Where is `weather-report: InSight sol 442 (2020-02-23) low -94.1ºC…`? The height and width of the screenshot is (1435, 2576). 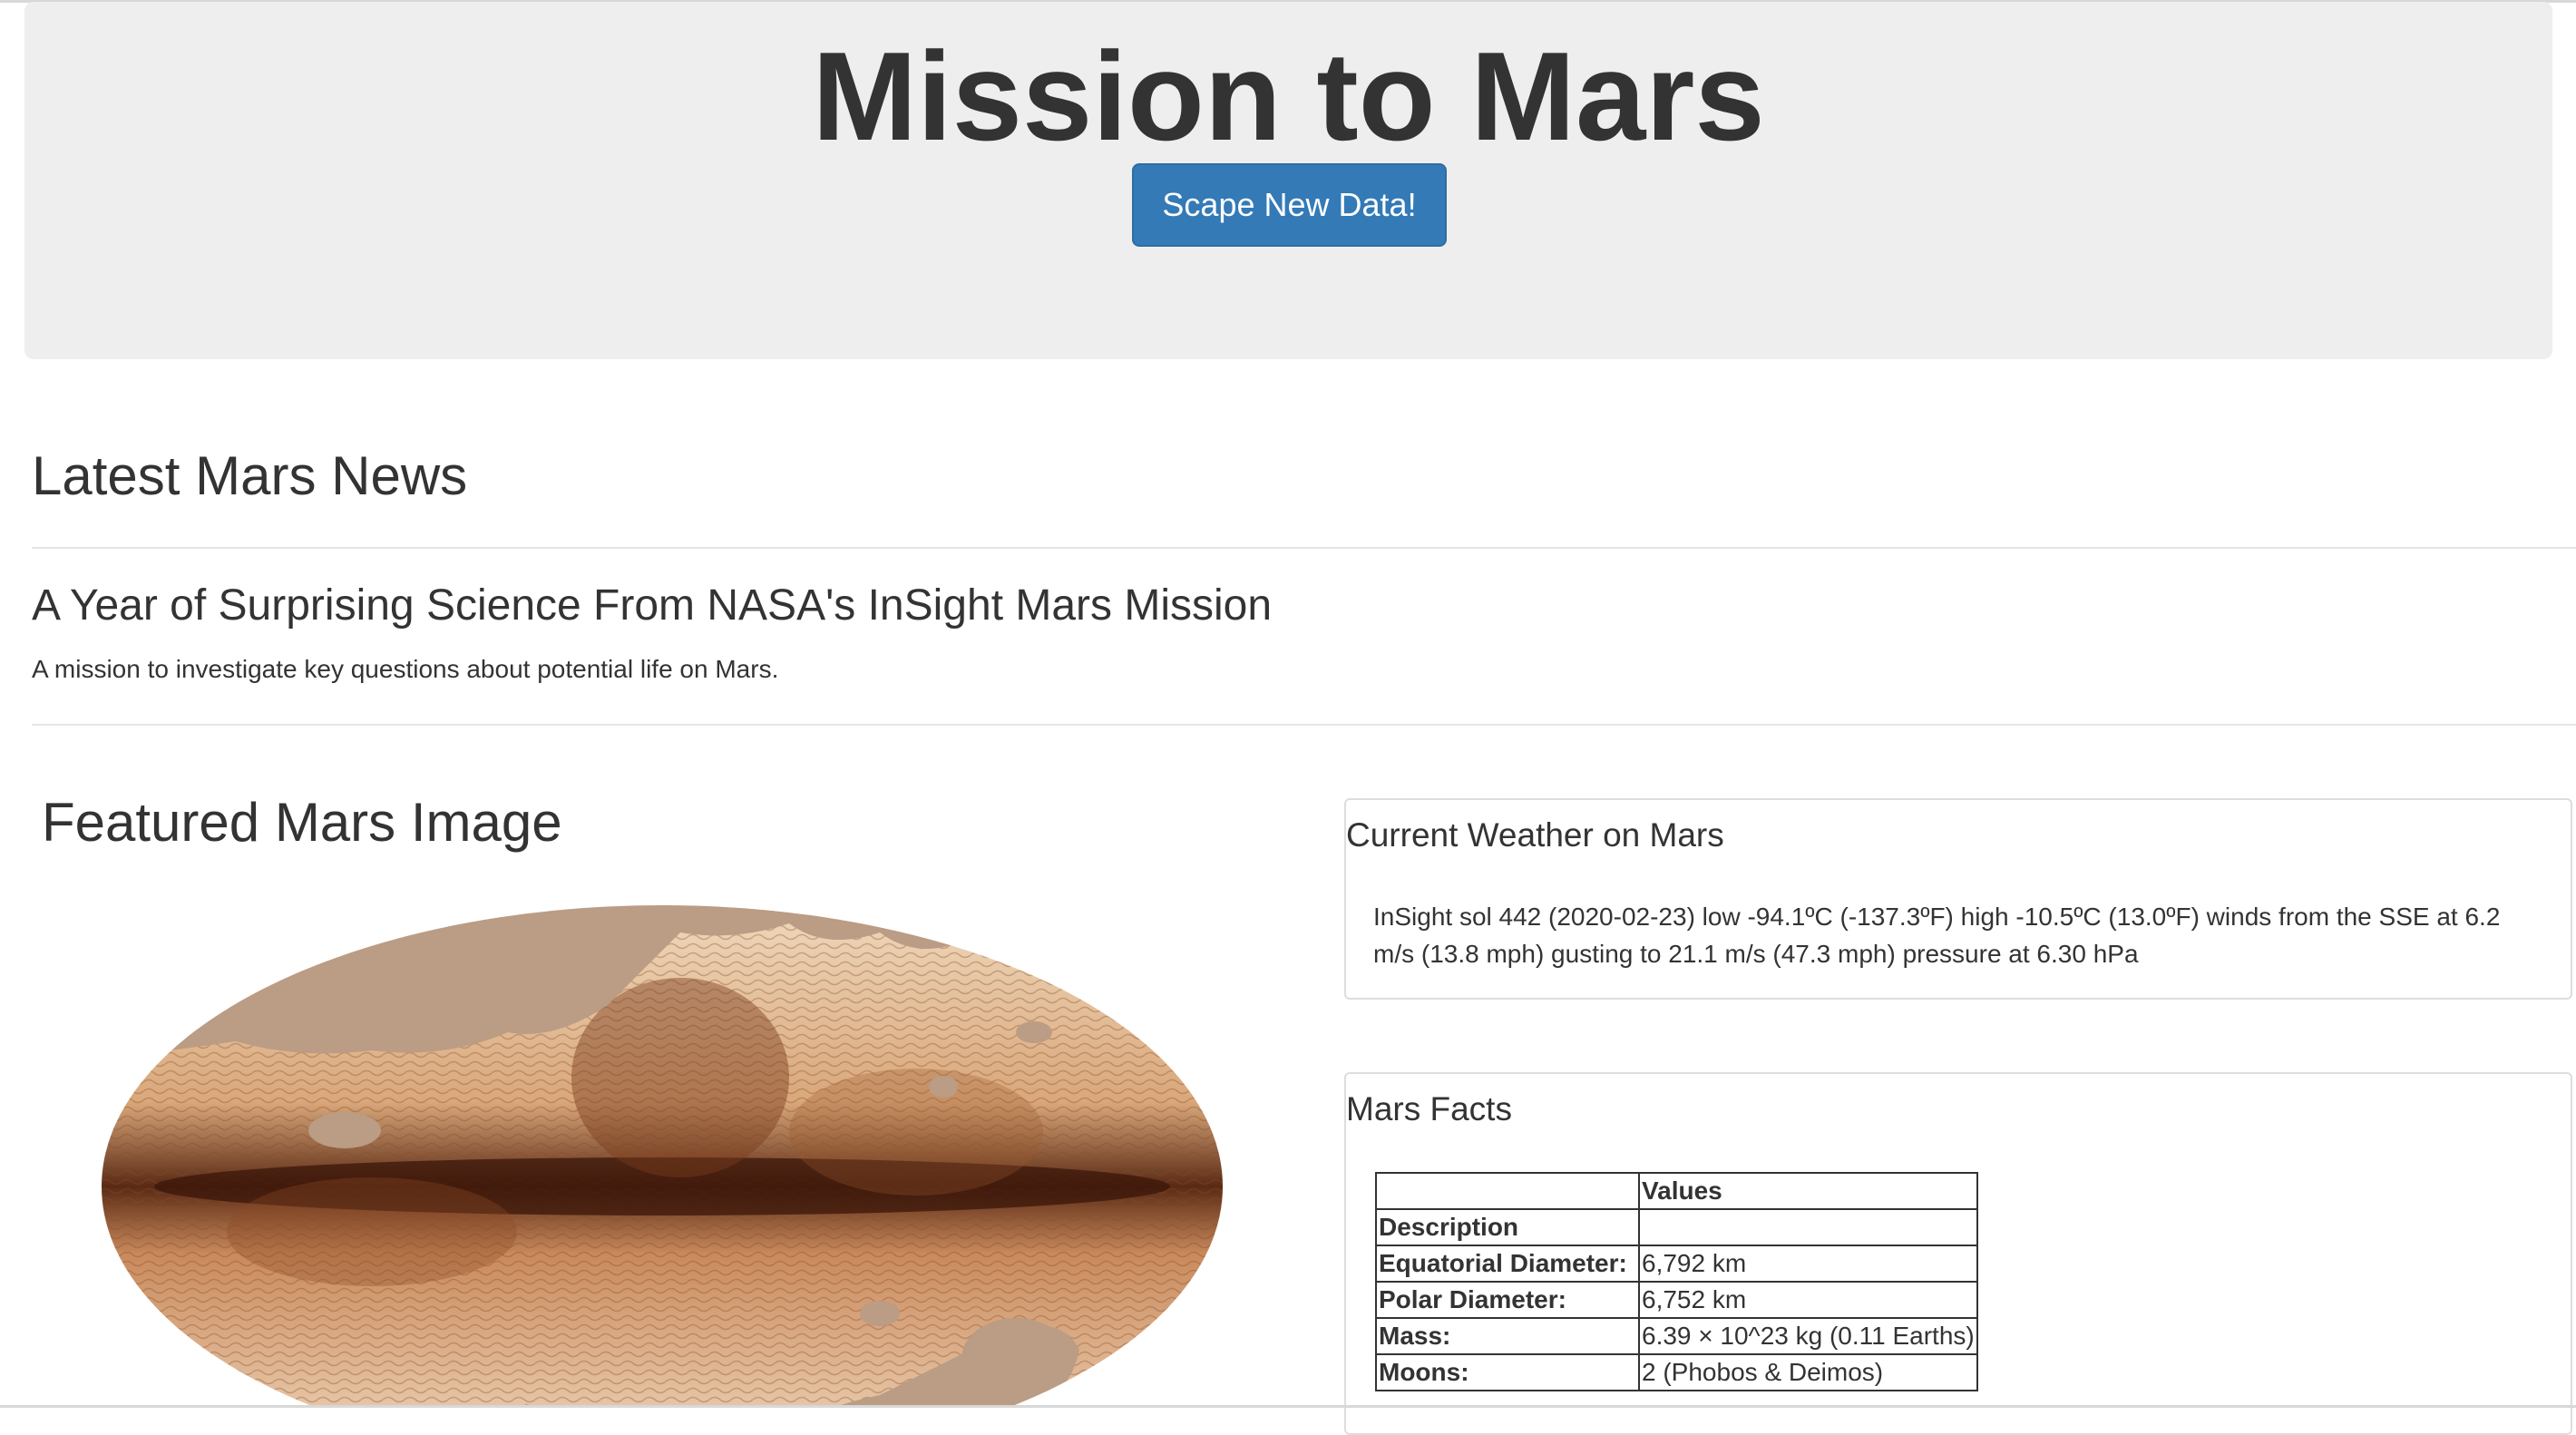
weather-report: InSight sol 442 (2020-02-23) low -94.1ºC… is located at coordinates (1937, 936).